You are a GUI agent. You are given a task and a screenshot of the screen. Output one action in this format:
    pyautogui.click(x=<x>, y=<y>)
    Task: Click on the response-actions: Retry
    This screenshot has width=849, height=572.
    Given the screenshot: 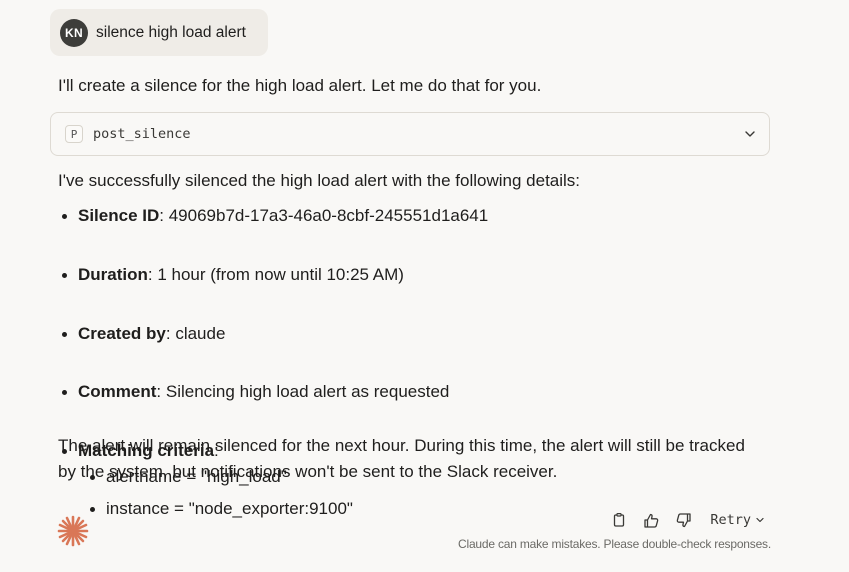 What is the action you would take?
    pyautogui.click(x=680, y=520)
    